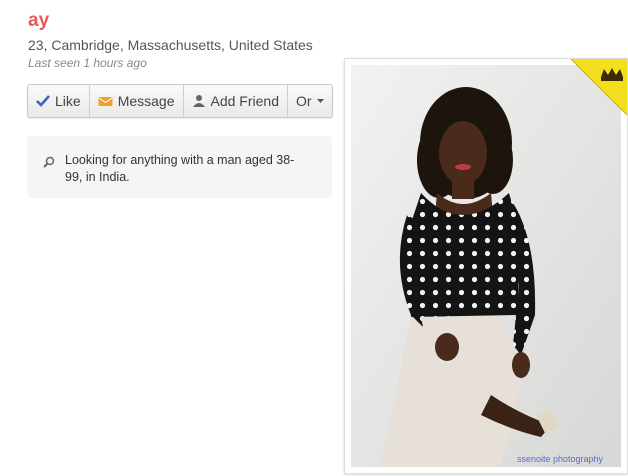  I want to click on more-label: Or, so click(303, 101).